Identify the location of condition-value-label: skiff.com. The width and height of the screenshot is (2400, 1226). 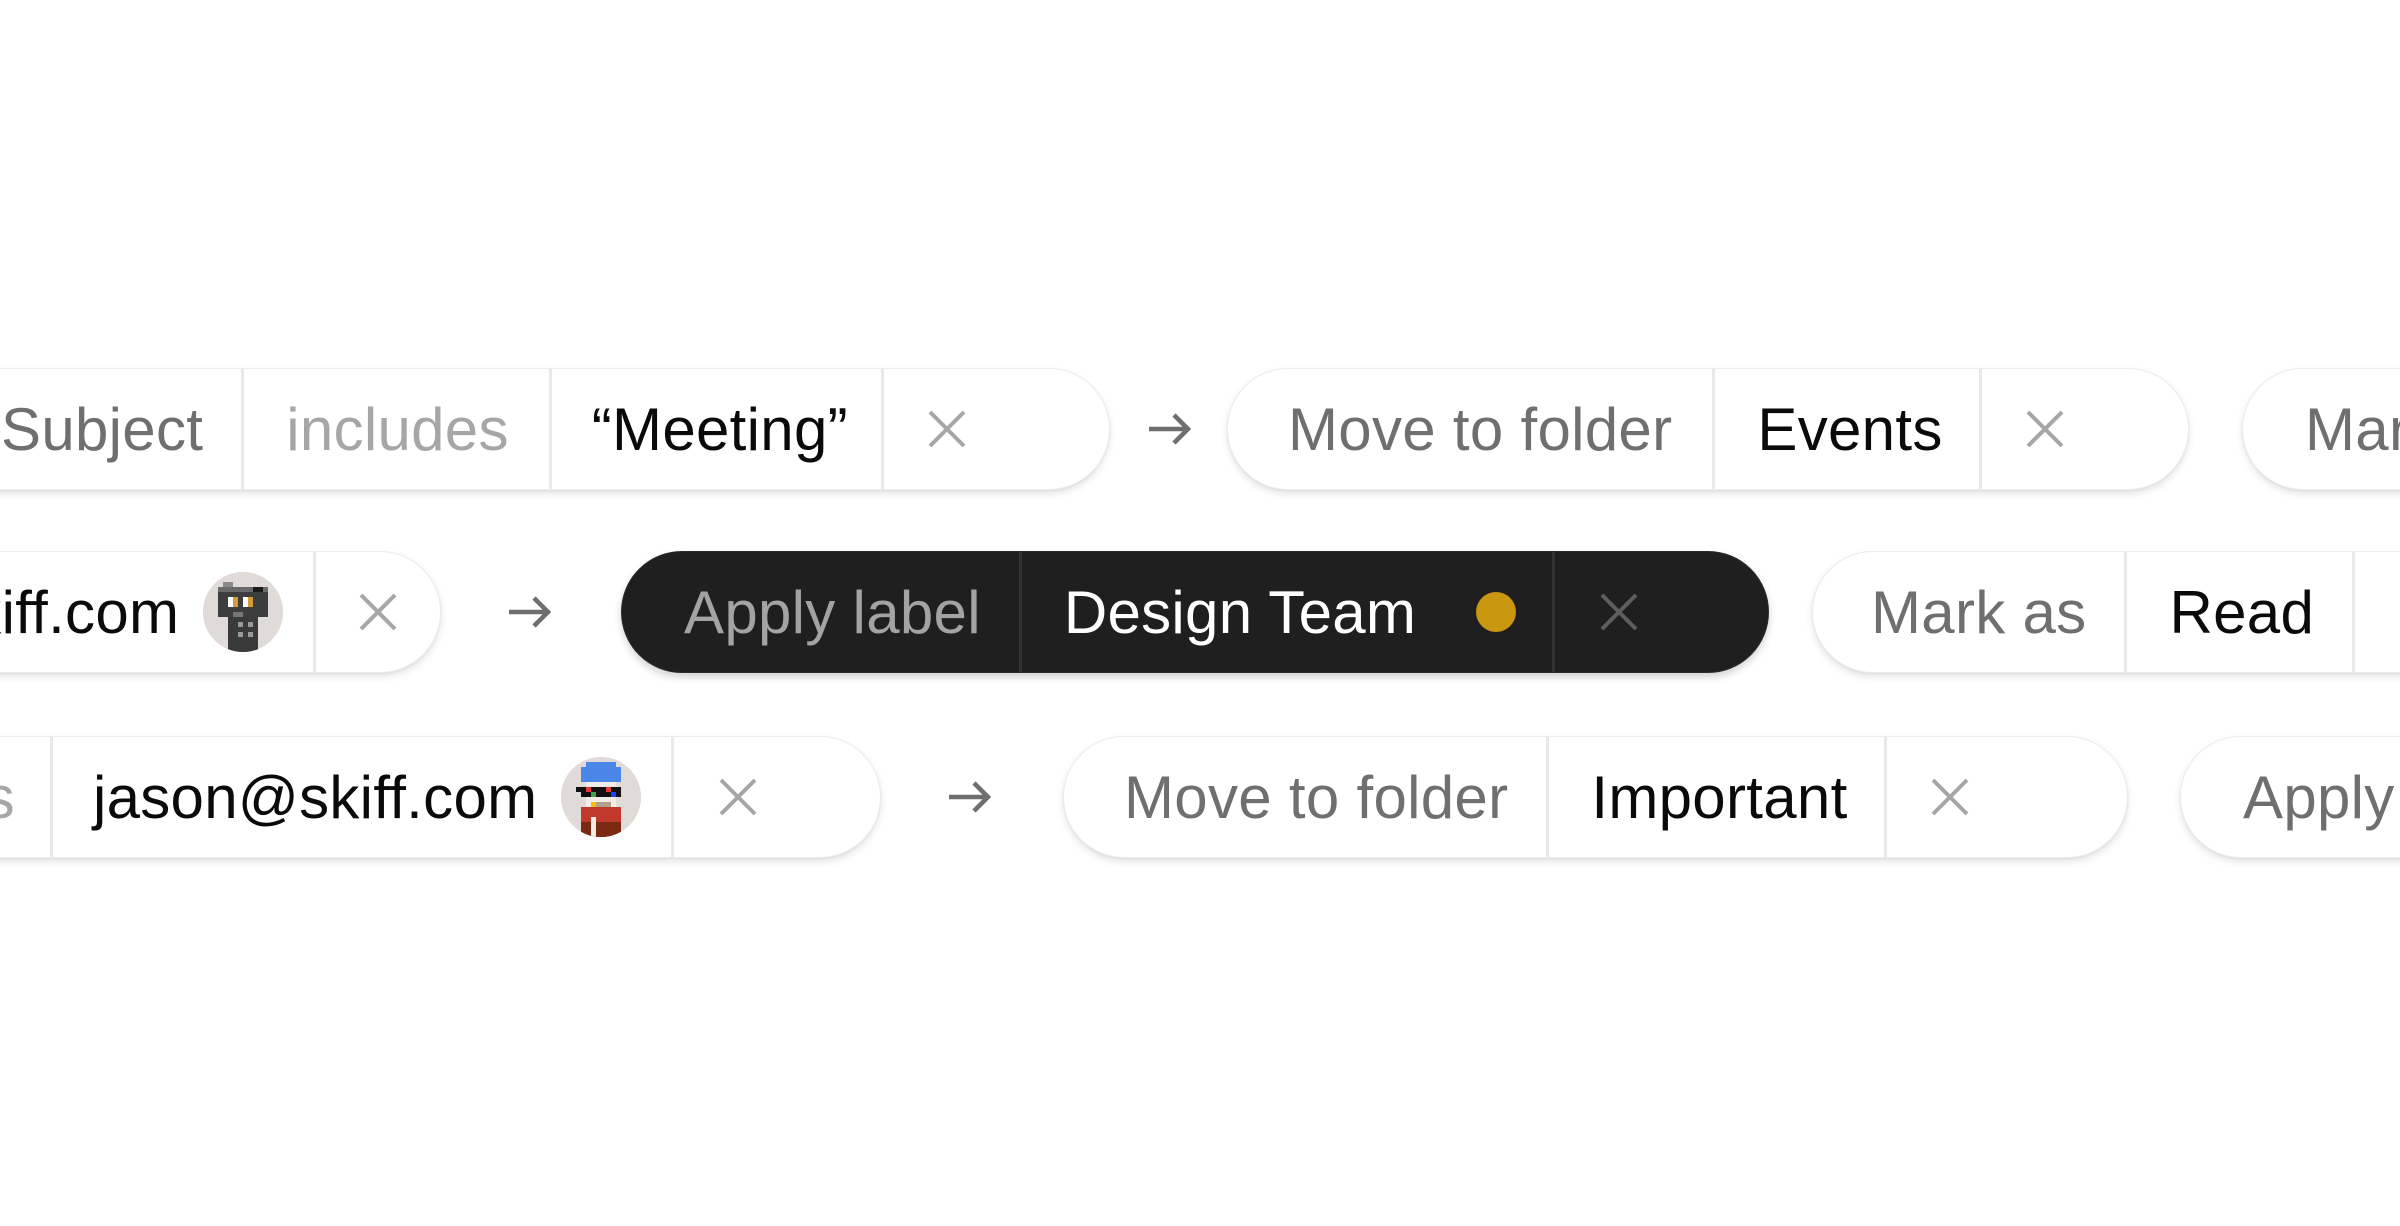
(90, 612).